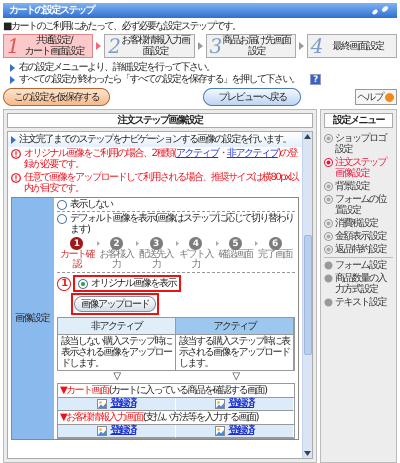 The image size is (400, 463). Describe the element at coordinates (161, 183) in the screenshot. I see `warning-text: 任意で画像をアップロードして利用される場合、推奨サイズは横80px以内が目安です。` at that location.